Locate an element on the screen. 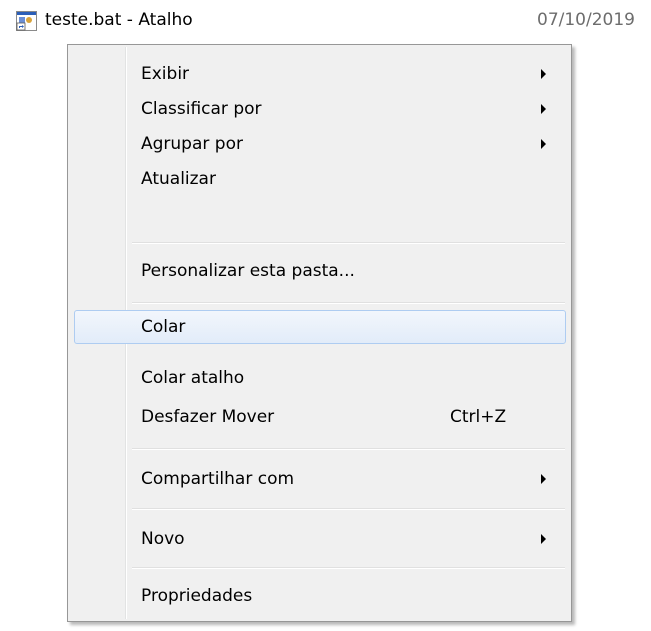 The width and height of the screenshot is (651, 631). menu-item-agrupar-por: Agrupar por is located at coordinates (320, 144).